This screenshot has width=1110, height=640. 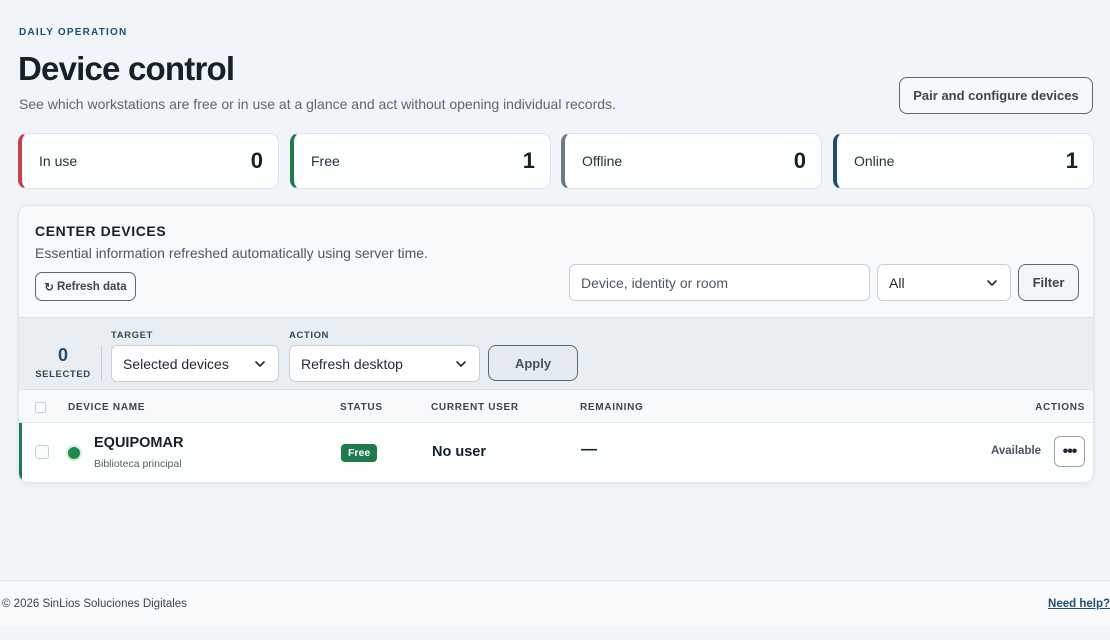 I want to click on column-remaining: REMAINING, so click(x=612, y=407).